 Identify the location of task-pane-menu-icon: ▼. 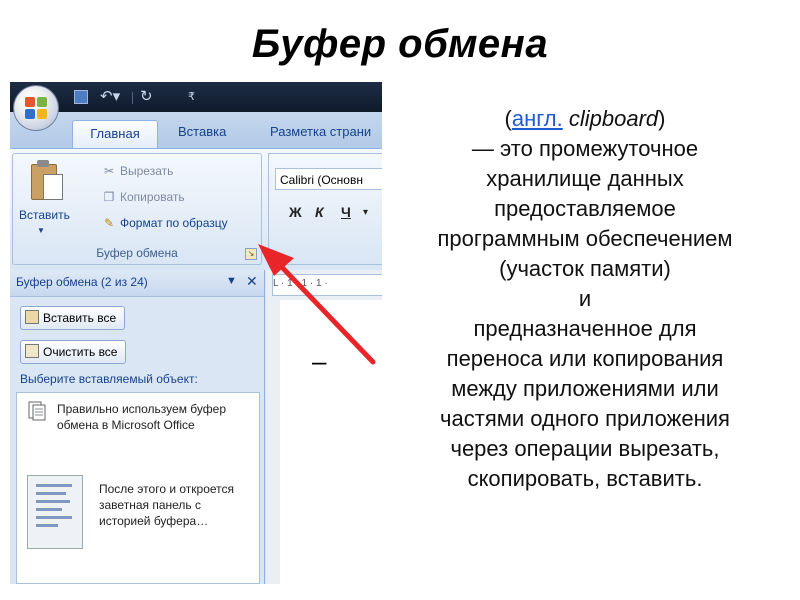
(231, 281).